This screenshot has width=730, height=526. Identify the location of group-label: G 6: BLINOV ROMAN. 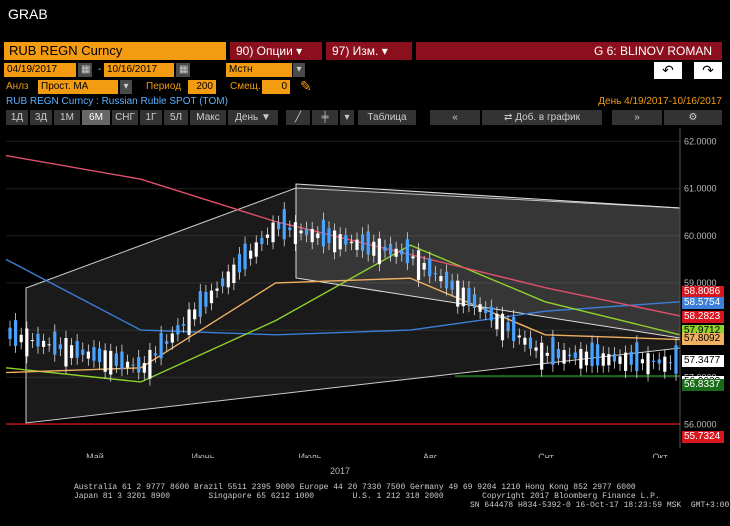
(569, 51).